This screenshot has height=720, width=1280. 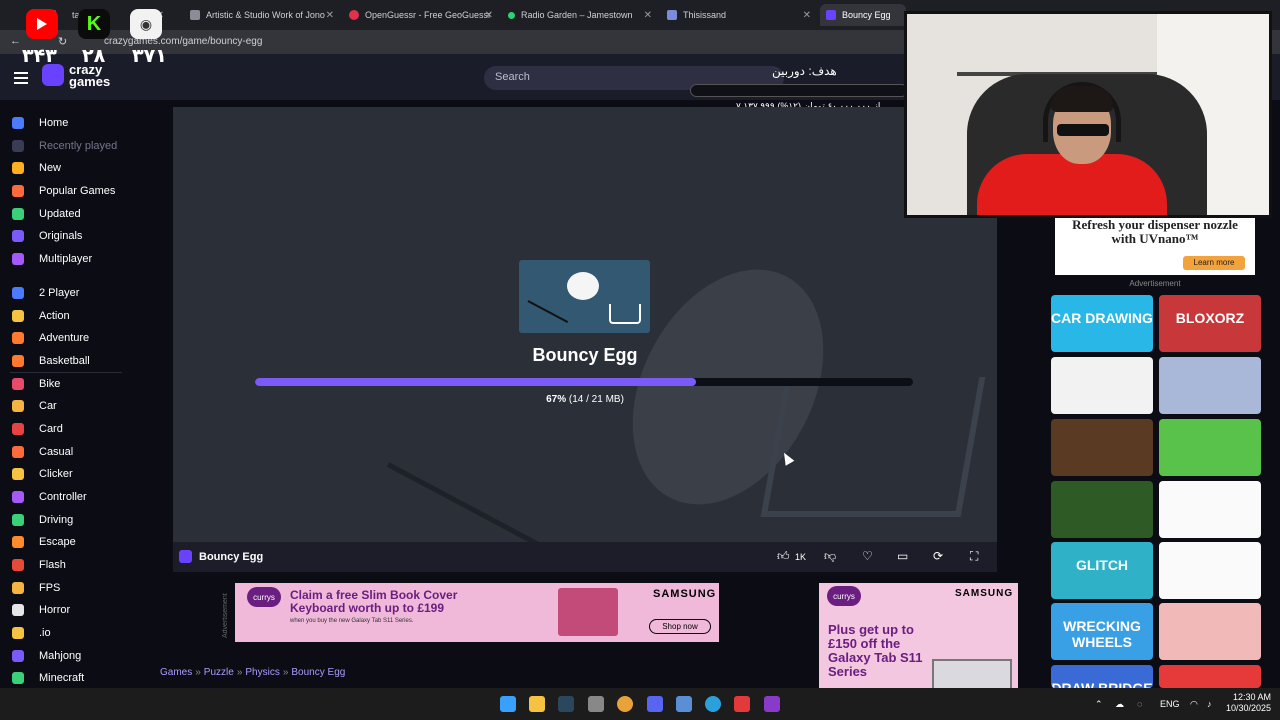 What do you see at coordinates (262, 672) in the screenshot?
I see `breadcrumb-link: Physics` at bounding box center [262, 672].